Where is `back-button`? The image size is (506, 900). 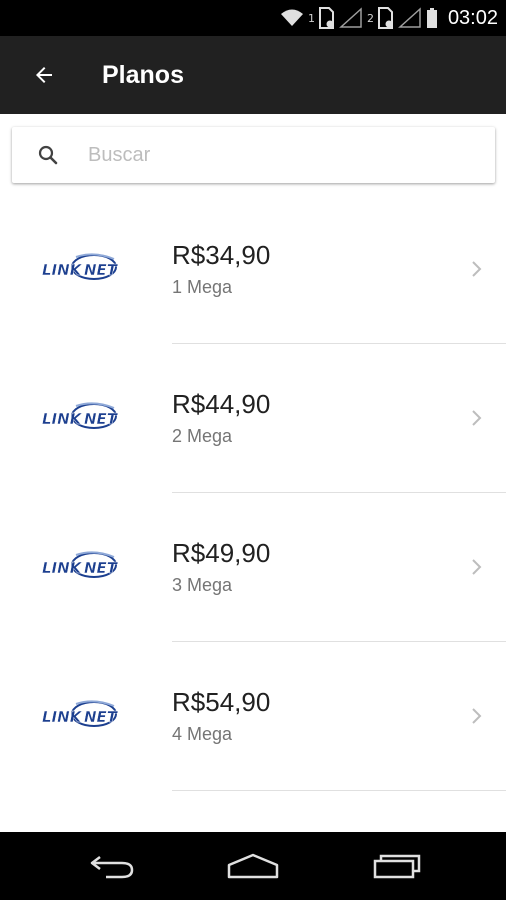 back-button is located at coordinates (44, 75).